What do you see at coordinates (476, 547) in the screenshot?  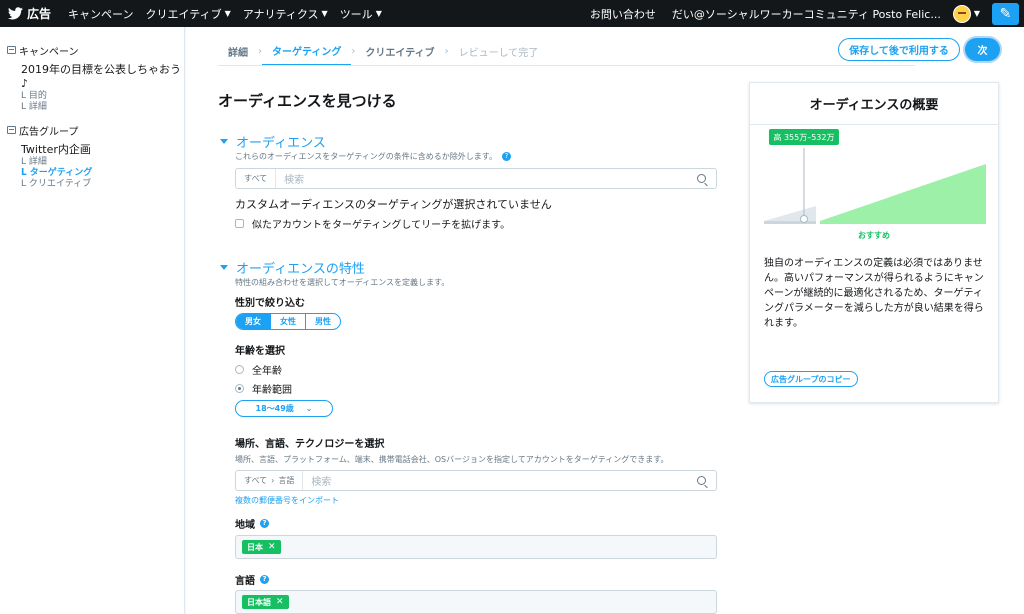 I see `region-tag-input: 日本 ✕` at bounding box center [476, 547].